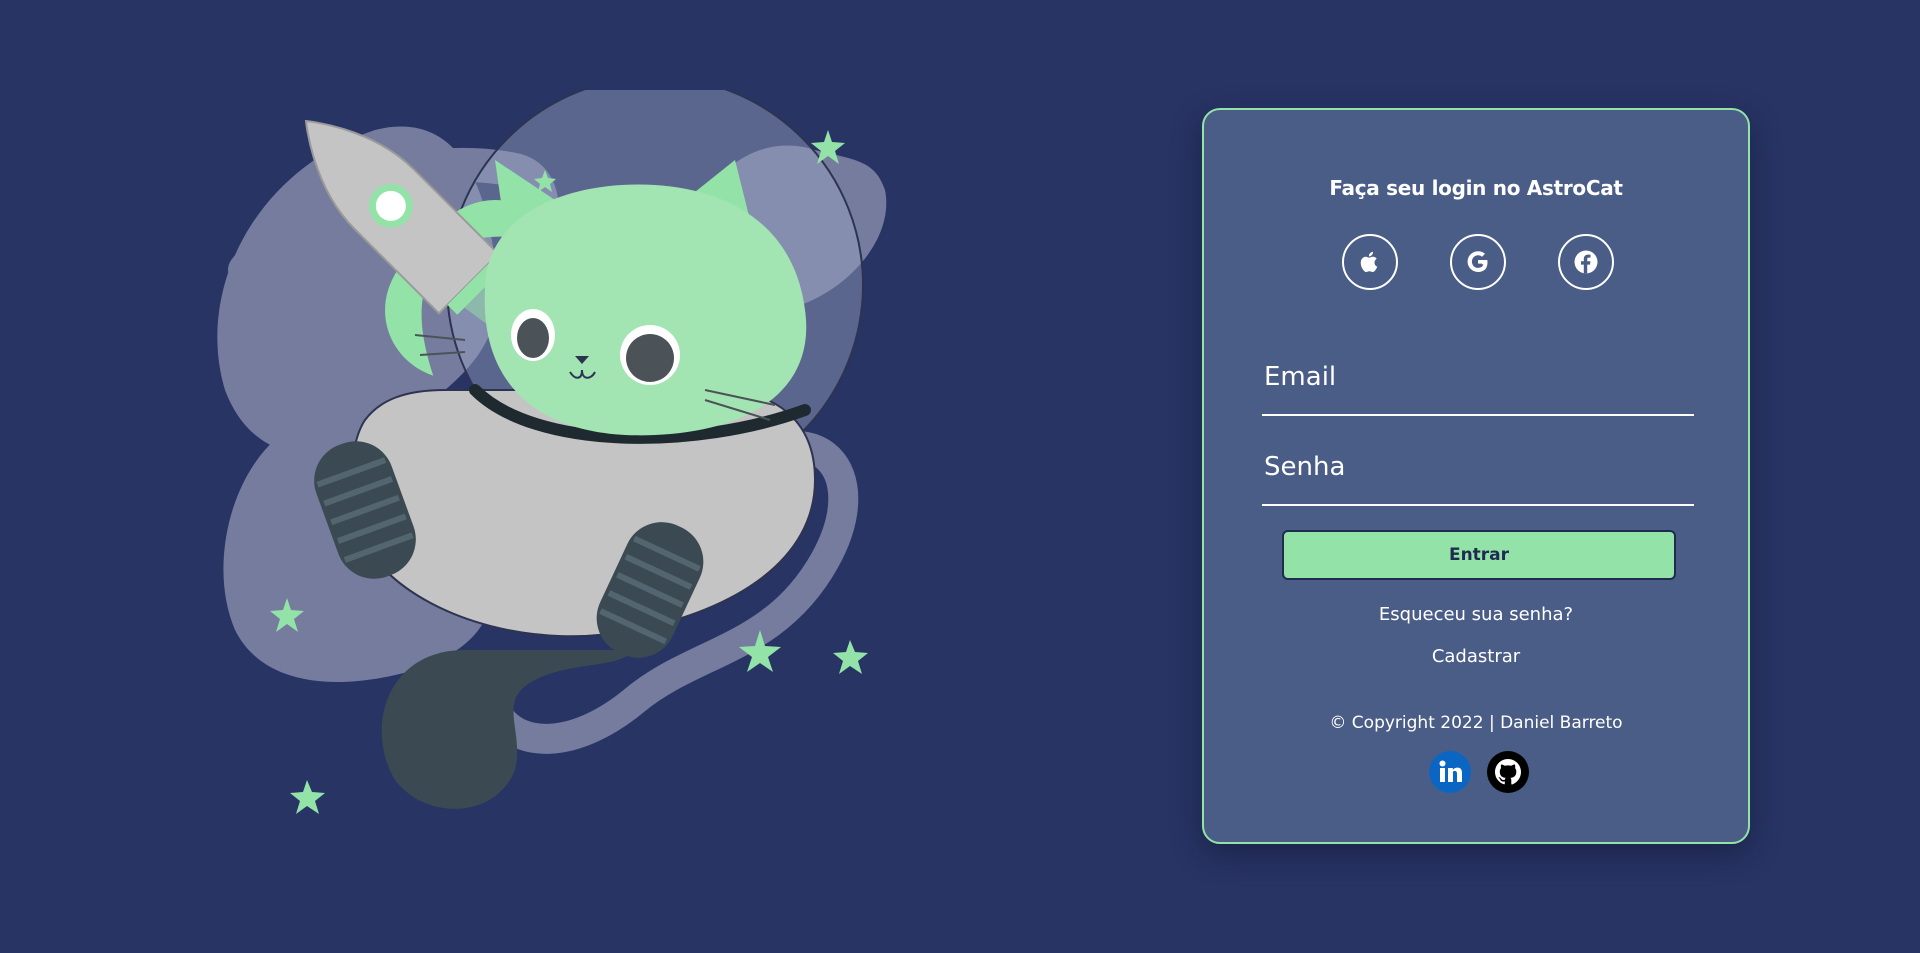  What do you see at coordinates (1478, 471) in the screenshot?
I see `password-field: Senha` at bounding box center [1478, 471].